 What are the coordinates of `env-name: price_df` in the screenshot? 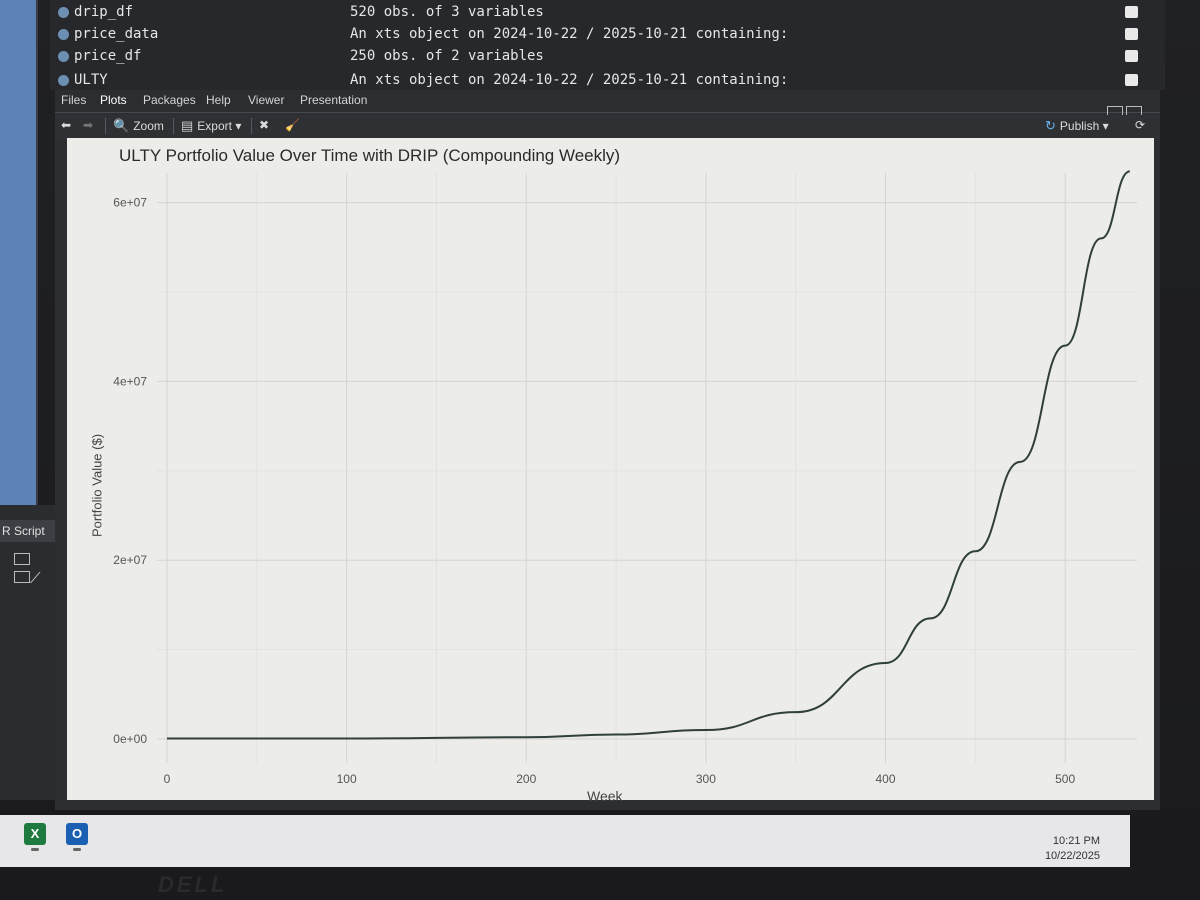 It's located at (108, 56).